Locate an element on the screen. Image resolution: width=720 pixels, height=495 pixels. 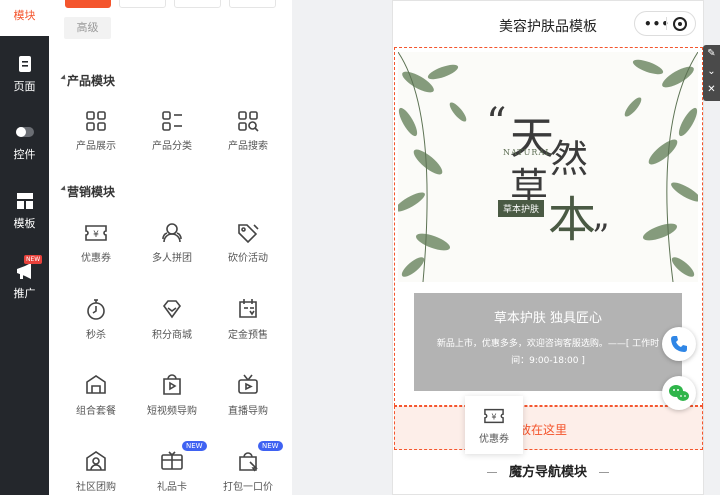
component-label: 短视频导购 is located at coordinates (172, 411).